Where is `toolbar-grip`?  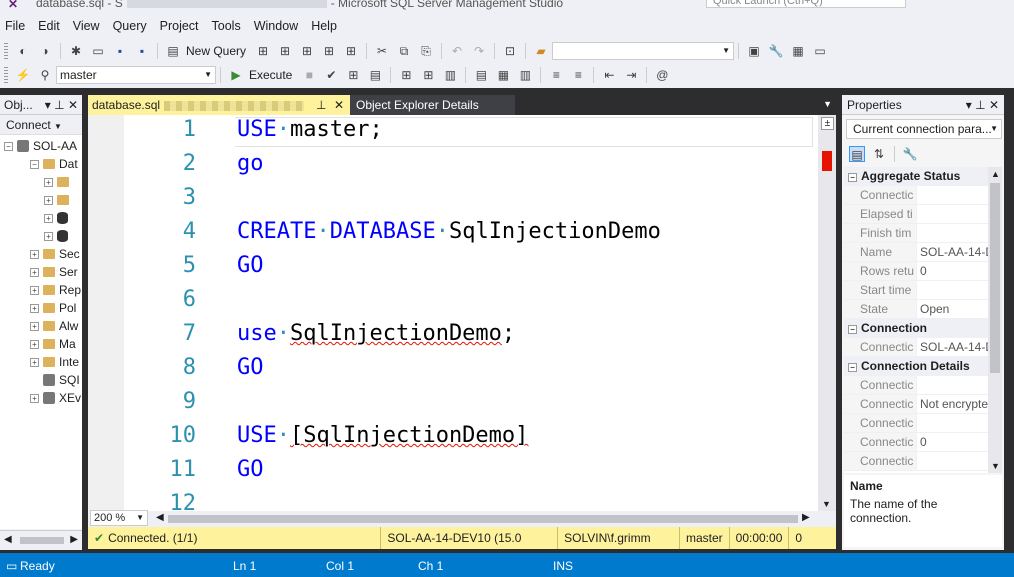
toolbar-grip is located at coordinates (6, 51).